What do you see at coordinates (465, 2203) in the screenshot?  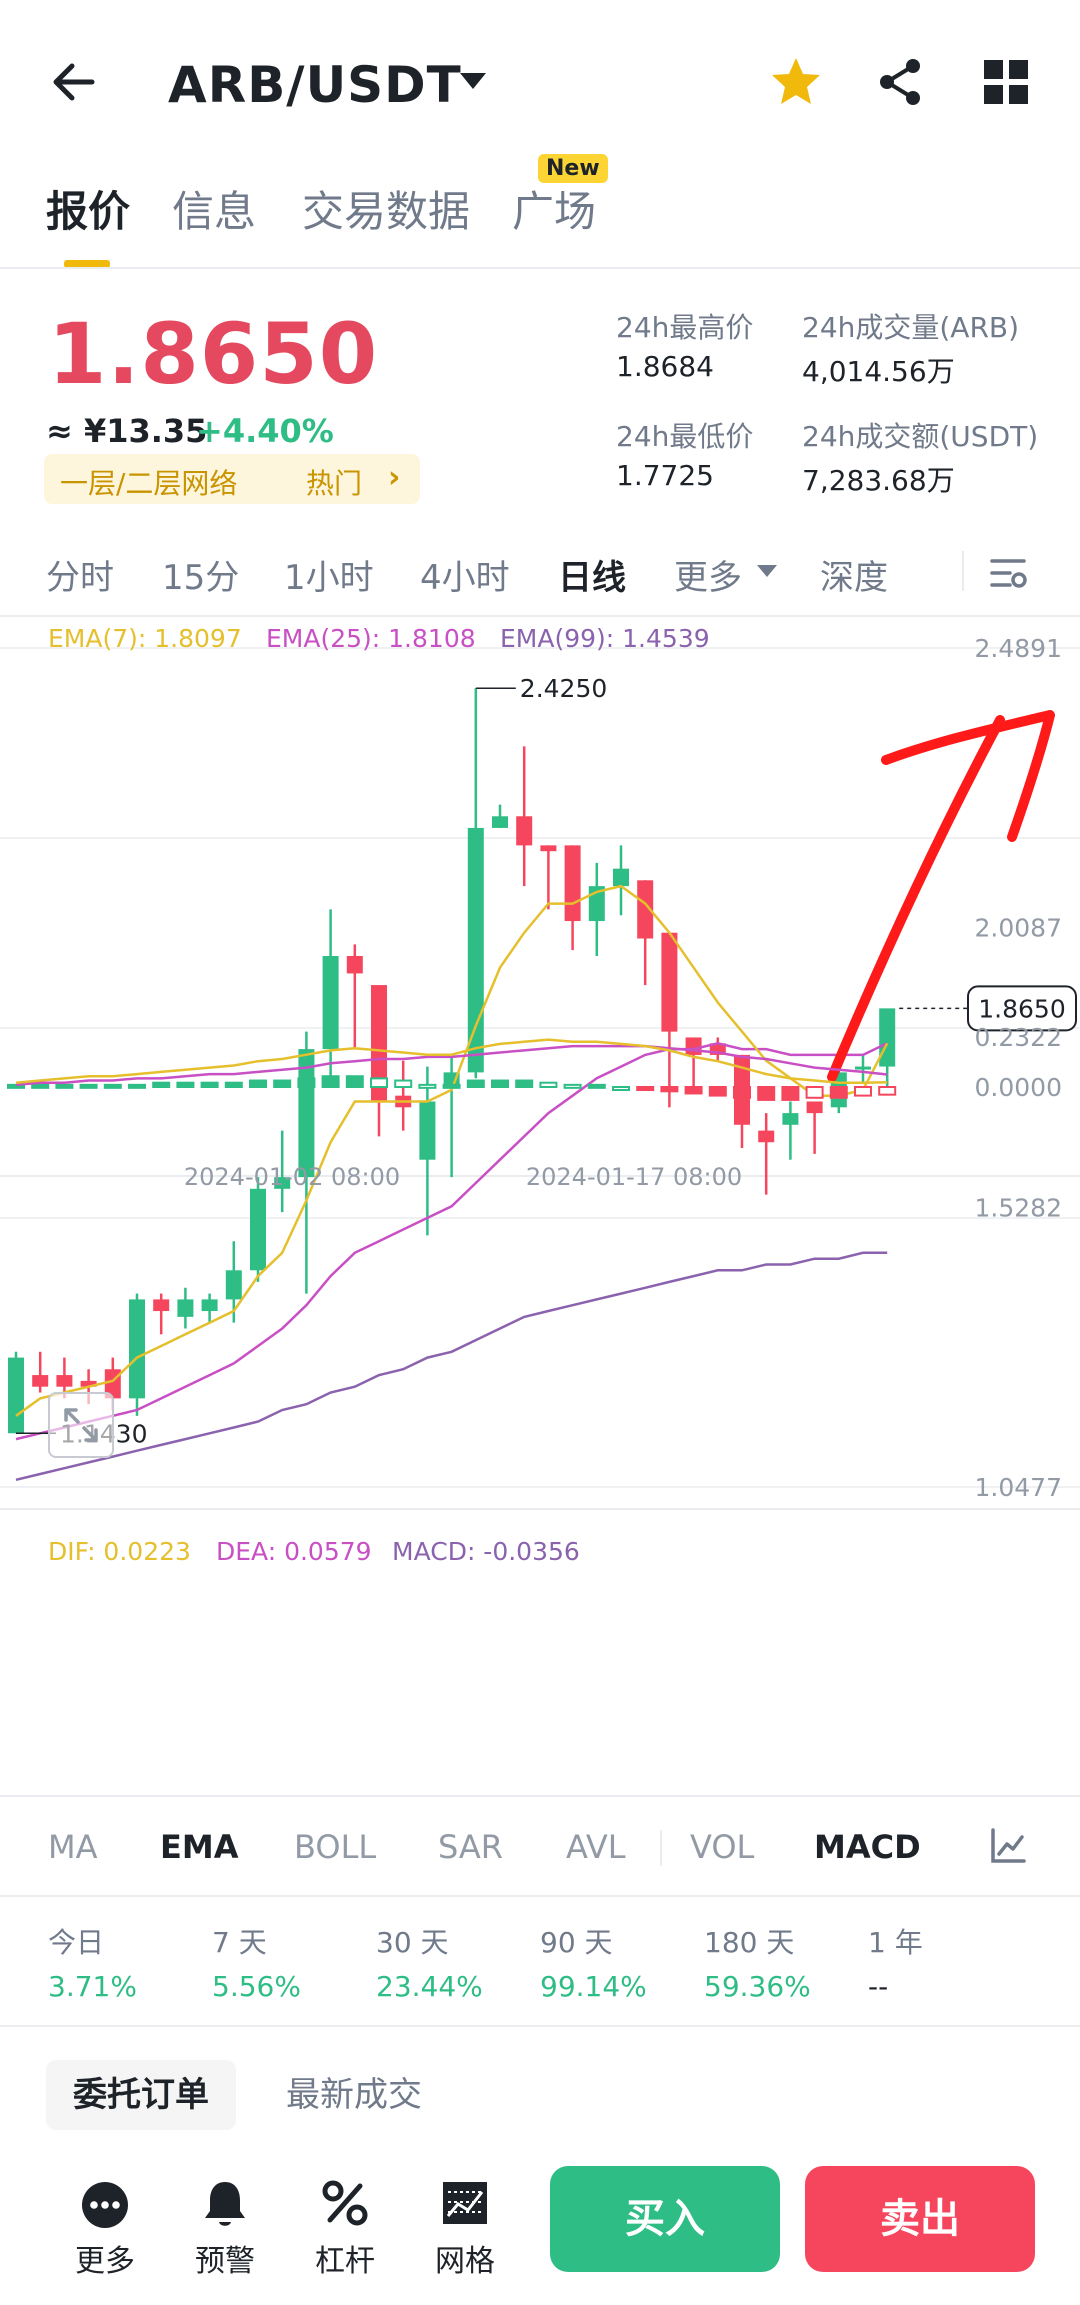 I see `grid-trading-icon` at bounding box center [465, 2203].